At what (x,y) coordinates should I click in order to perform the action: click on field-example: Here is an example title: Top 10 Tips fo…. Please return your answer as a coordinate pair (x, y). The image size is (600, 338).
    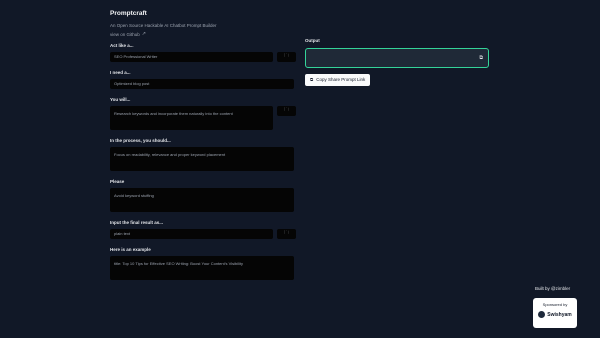
    Looking at the image, I should click on (203, 263).